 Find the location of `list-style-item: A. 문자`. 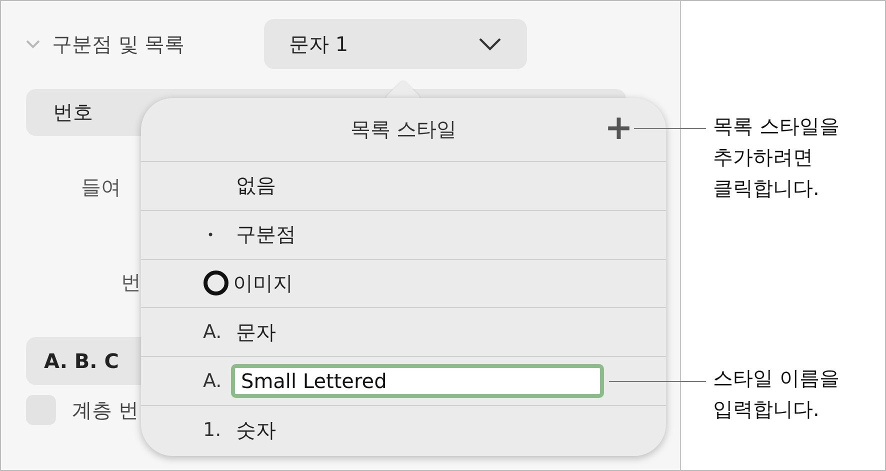

list-style-item: A. 문자 is located at coordinates (239, 332).